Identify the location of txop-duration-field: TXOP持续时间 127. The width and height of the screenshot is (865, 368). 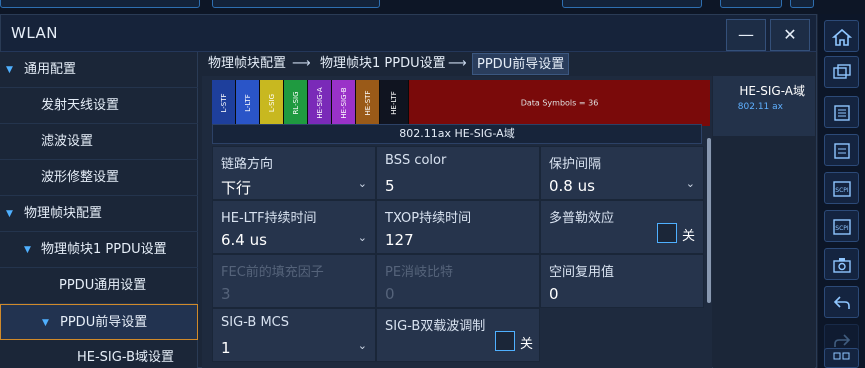
(458, 227).